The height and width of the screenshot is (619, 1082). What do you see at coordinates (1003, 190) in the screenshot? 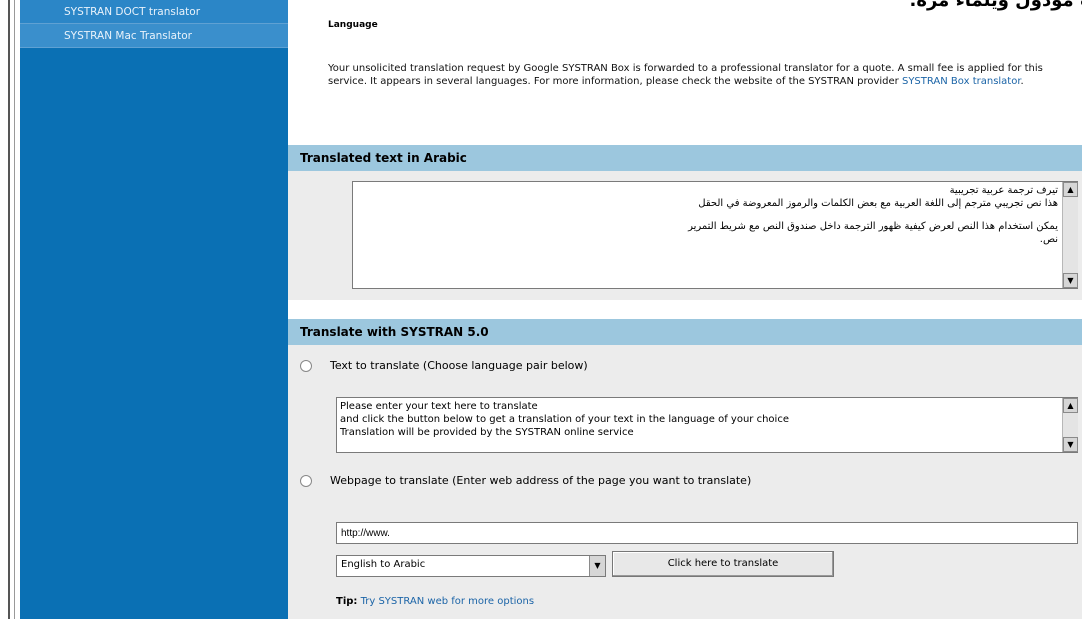
I see `translated-line-1: تيرف ترجمة عربية تجريبية` at bounding box center [1003, 190].